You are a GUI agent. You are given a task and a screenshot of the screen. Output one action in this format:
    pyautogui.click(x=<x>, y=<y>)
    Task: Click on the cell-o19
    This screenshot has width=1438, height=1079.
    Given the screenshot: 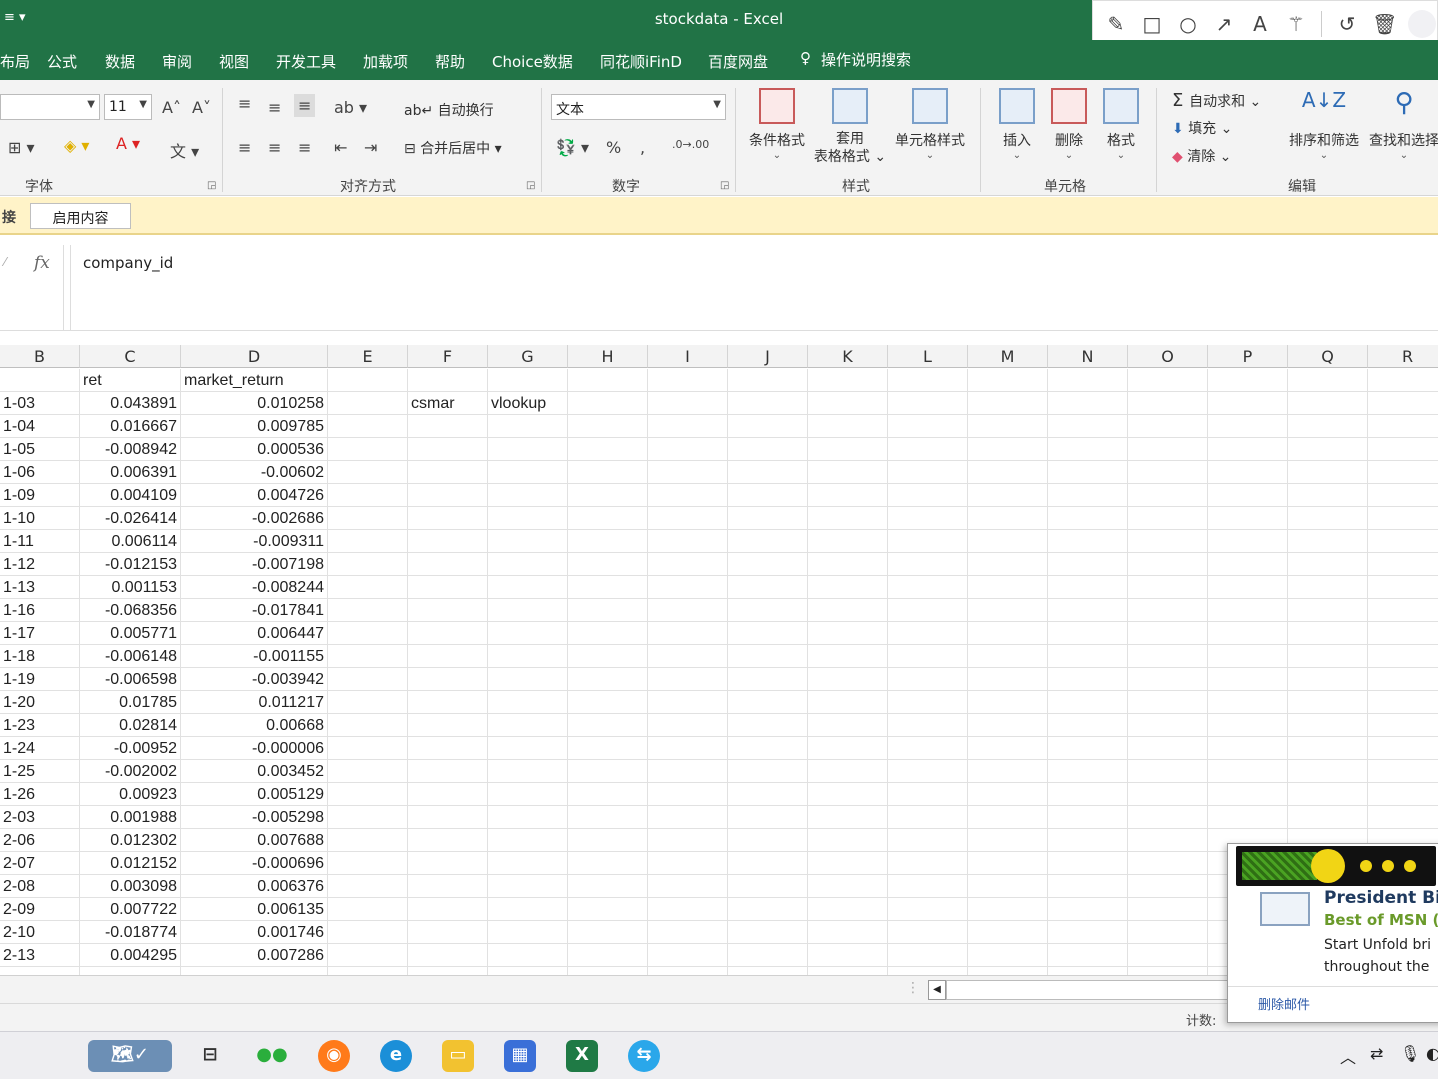 What is the action you would take?
    pyautogui.click(x=1168, y=794)
    